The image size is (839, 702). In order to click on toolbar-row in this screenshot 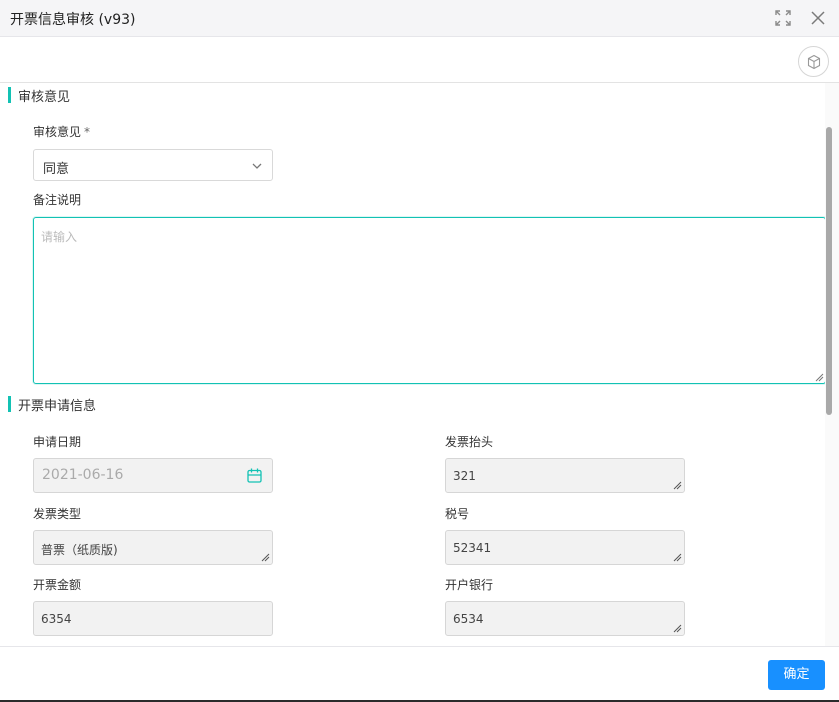, I will do `click(419, 60)`.